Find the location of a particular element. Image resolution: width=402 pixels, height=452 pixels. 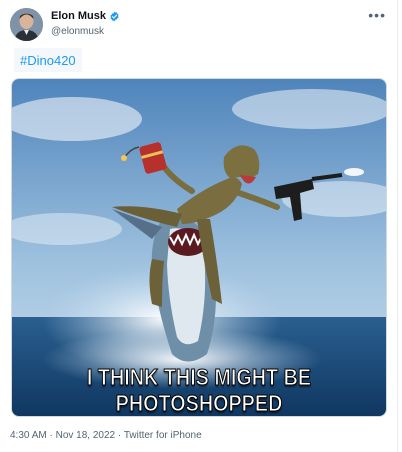

avatar is located at coordinates (26, 24).